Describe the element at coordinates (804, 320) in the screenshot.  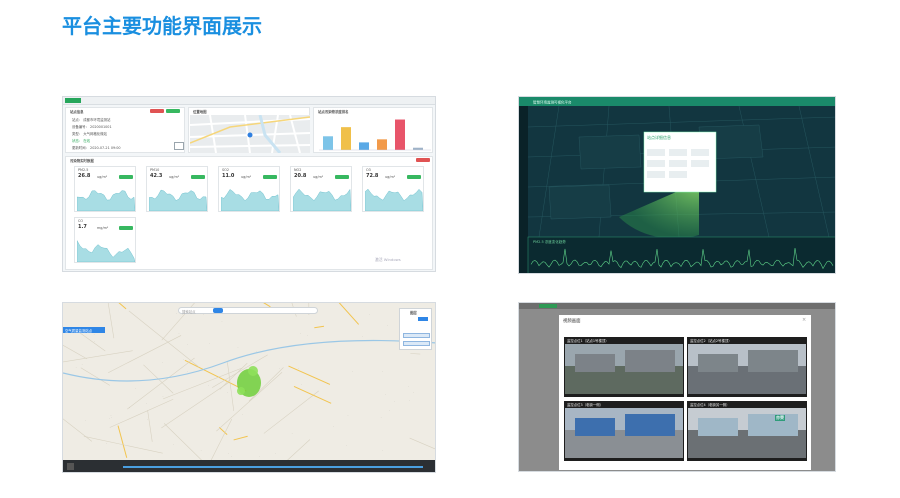
I see `close-icon: ×` at that location.